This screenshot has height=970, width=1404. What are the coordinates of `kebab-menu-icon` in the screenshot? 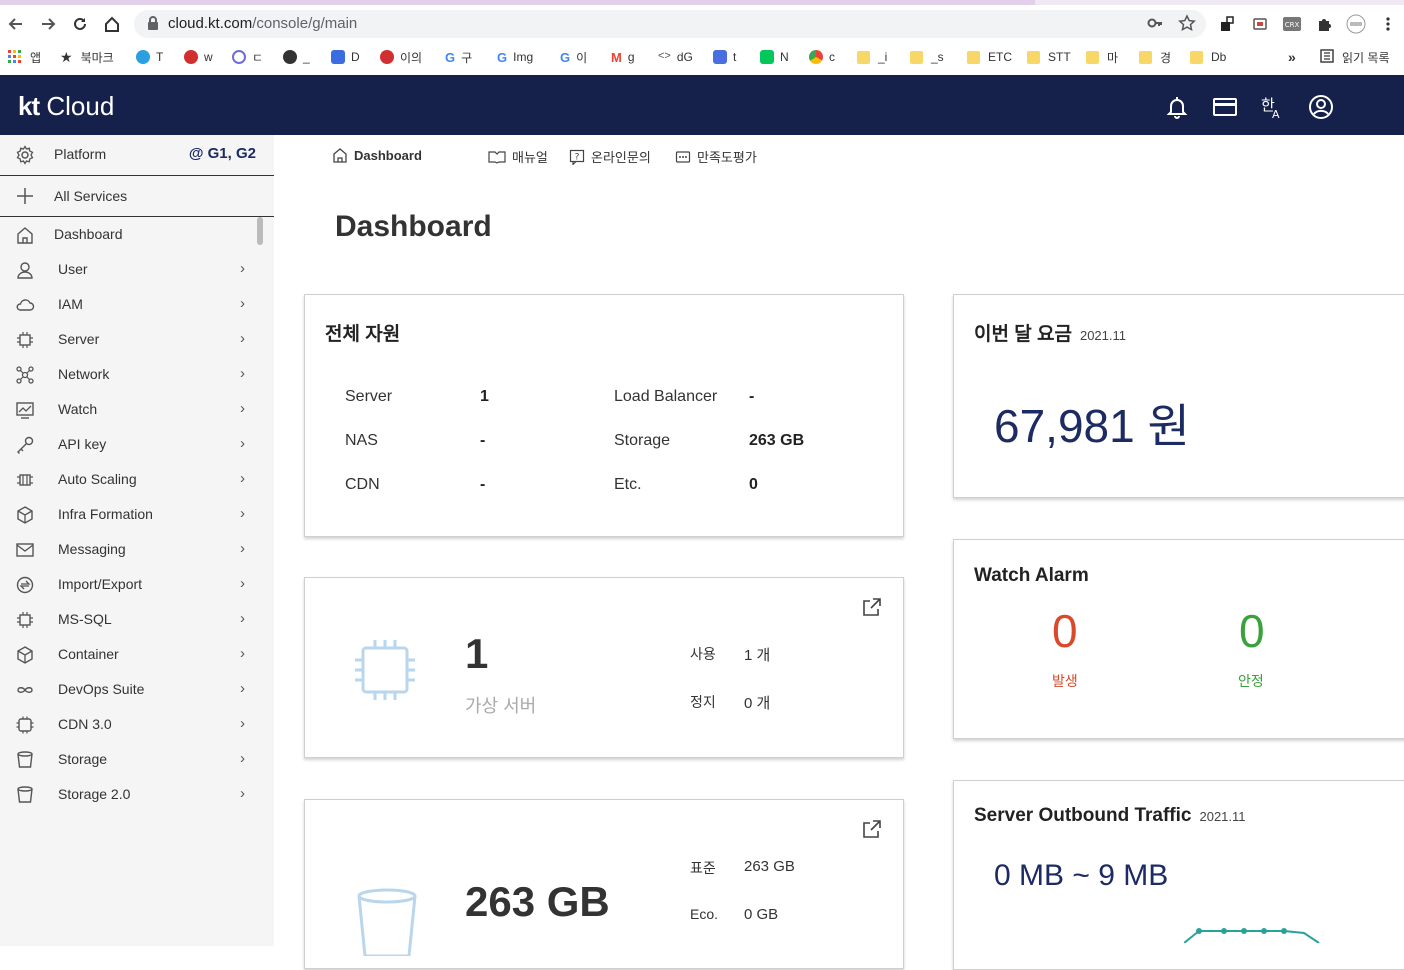 It's located at (1388, 24).